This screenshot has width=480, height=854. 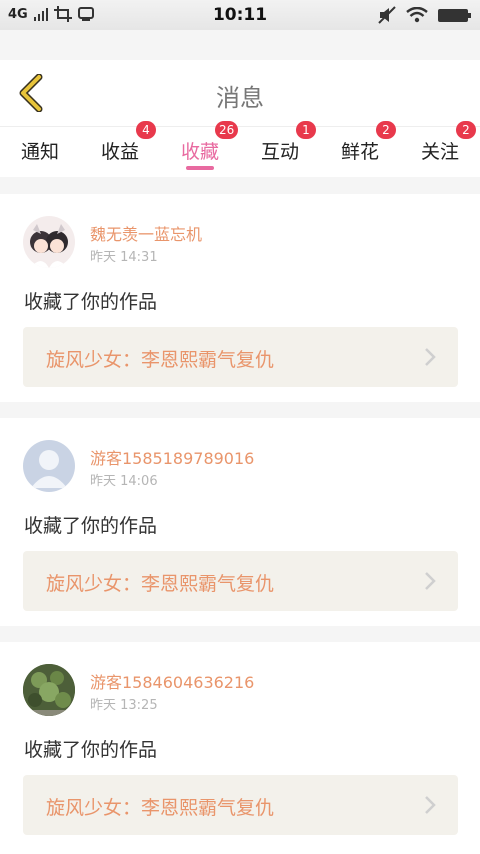 I want to click on tab-label: 通知, so click(x=39, y=152).